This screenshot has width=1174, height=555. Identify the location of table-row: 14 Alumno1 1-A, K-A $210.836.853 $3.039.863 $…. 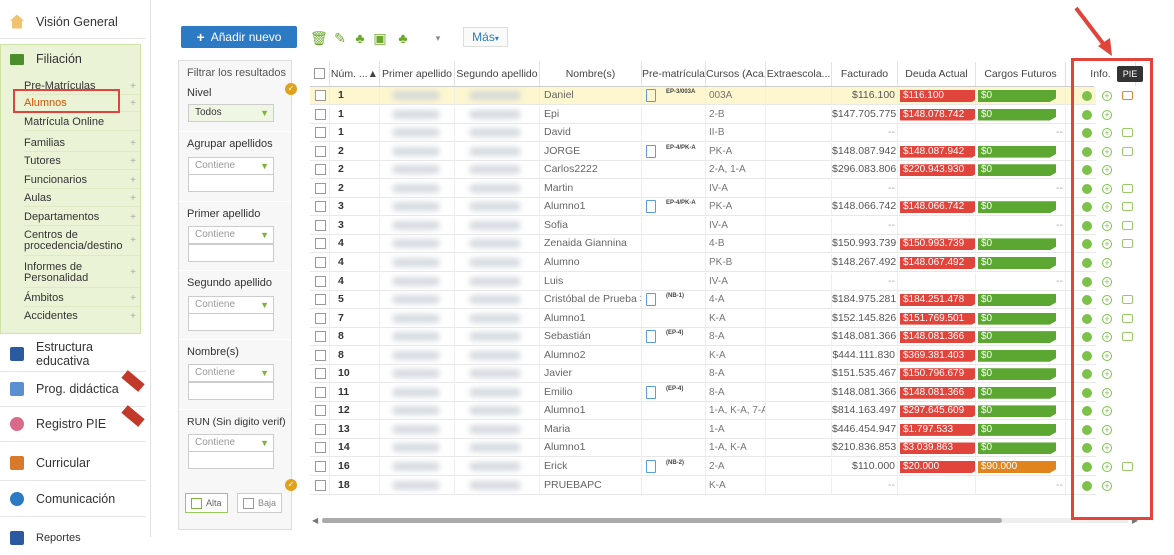
(711, 448).